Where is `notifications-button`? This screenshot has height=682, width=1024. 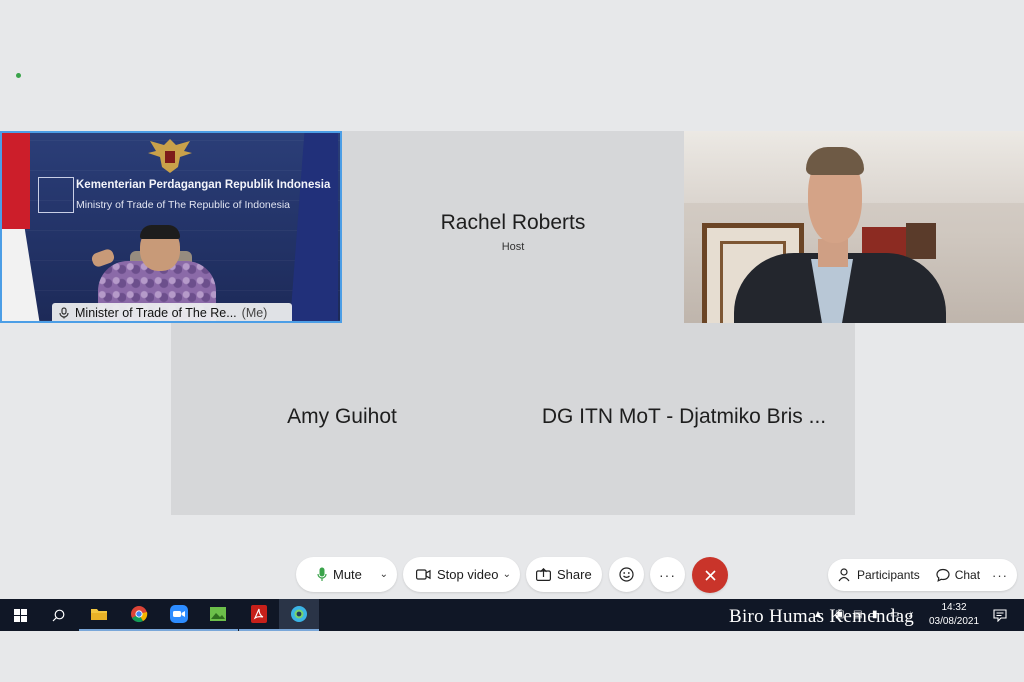 notifications-button is located at coordinates (1000, 615).